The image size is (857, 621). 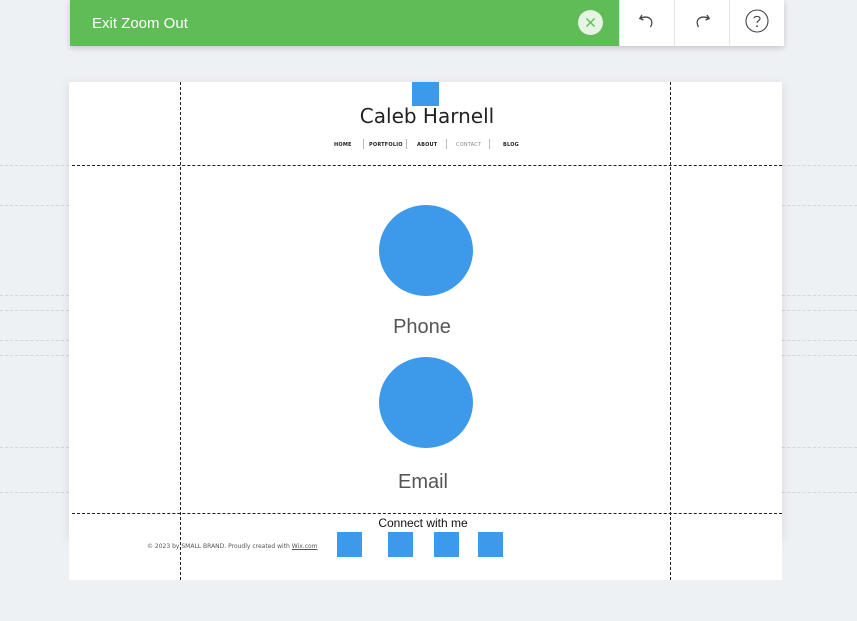 What do you see at coordinates (423, 523) in the screenshot?
I see `connect-heading: Connect with me` at bounding box center [423, 523].